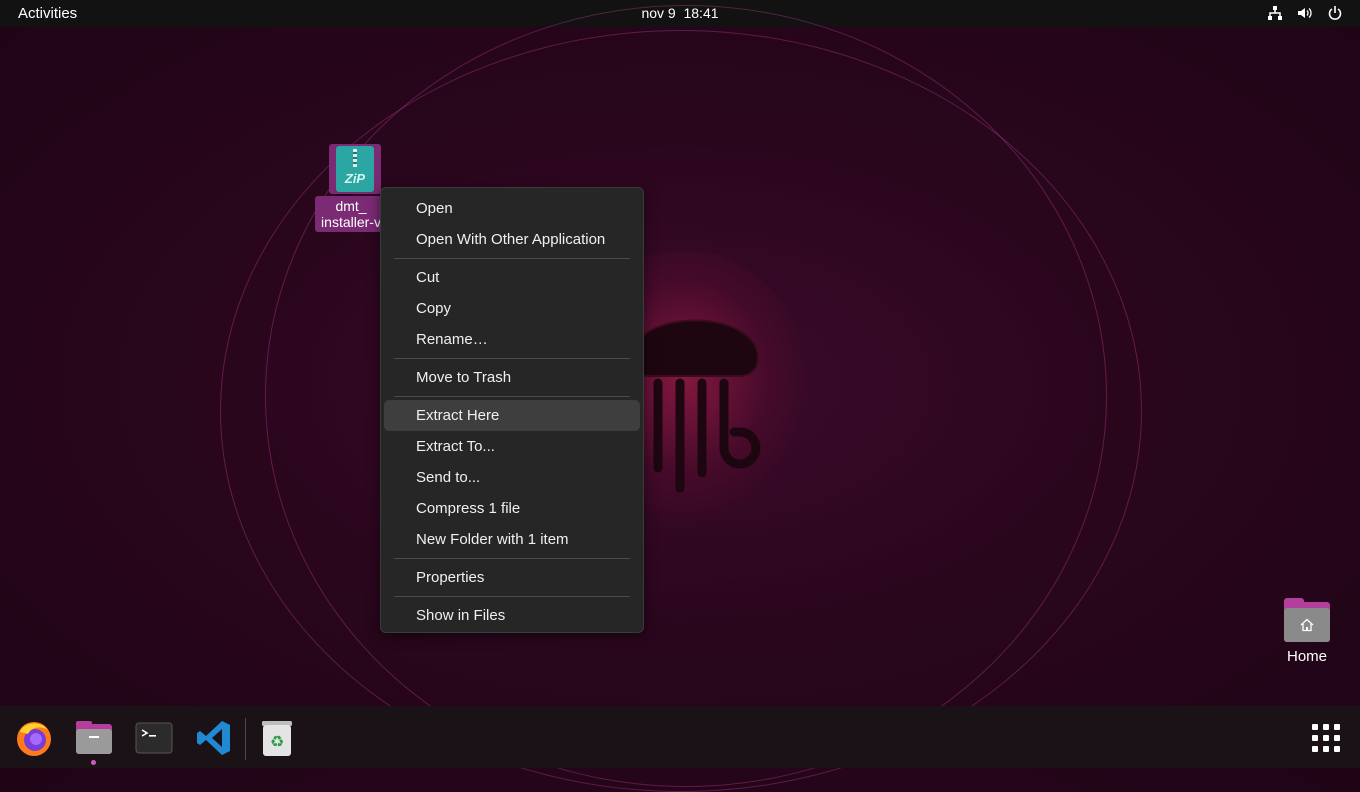 The image size is (1360, 792). Describe the element at coordinates (351, 222) in the screenshot. I see `zip-label-line2: installer-v` at that location.